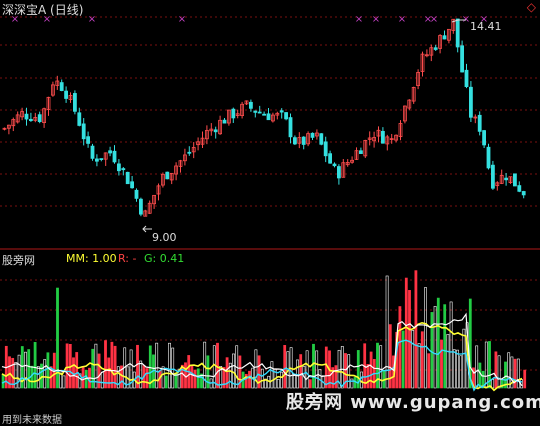 The height and width of the screenshot is (426, 540). What do you see at coordinates (147, 229) in the screenshot?
I see `low-arrow` at bounding box center [147, 229].